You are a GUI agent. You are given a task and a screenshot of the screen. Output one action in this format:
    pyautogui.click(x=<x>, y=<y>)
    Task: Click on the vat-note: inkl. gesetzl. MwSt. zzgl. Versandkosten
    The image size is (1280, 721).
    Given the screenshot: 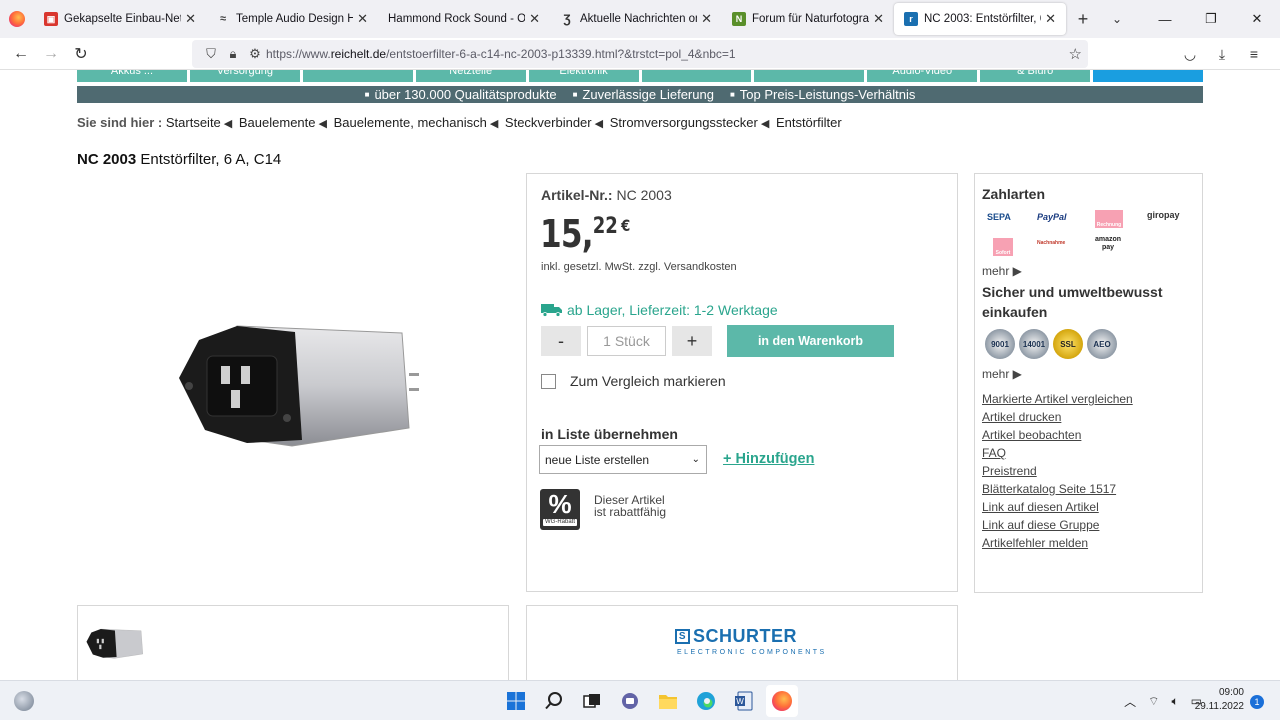 What is the action you would take?
    pyautogui.click(x=639, y=267)
    